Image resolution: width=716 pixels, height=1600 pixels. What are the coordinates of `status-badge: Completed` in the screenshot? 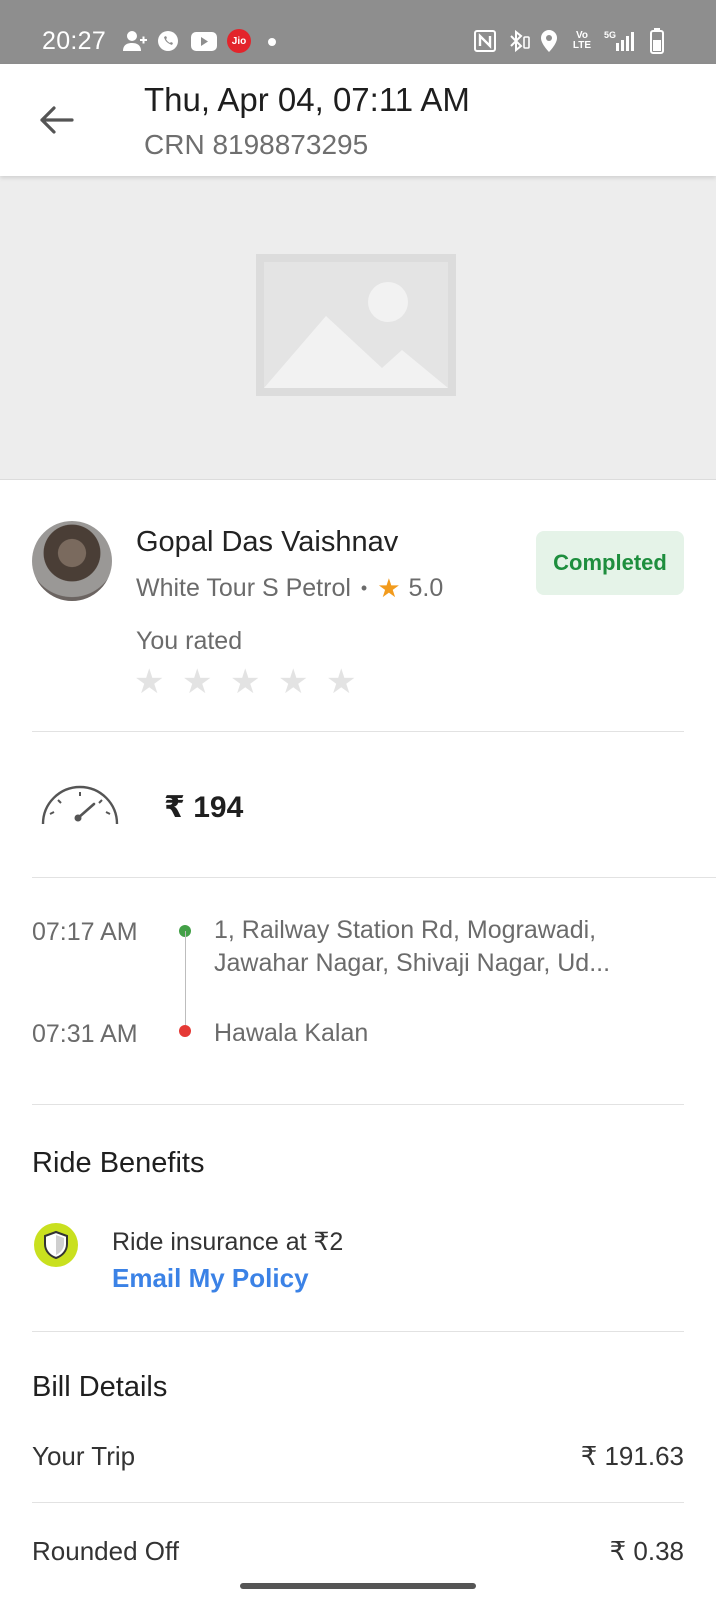 It's located at (610, 563).